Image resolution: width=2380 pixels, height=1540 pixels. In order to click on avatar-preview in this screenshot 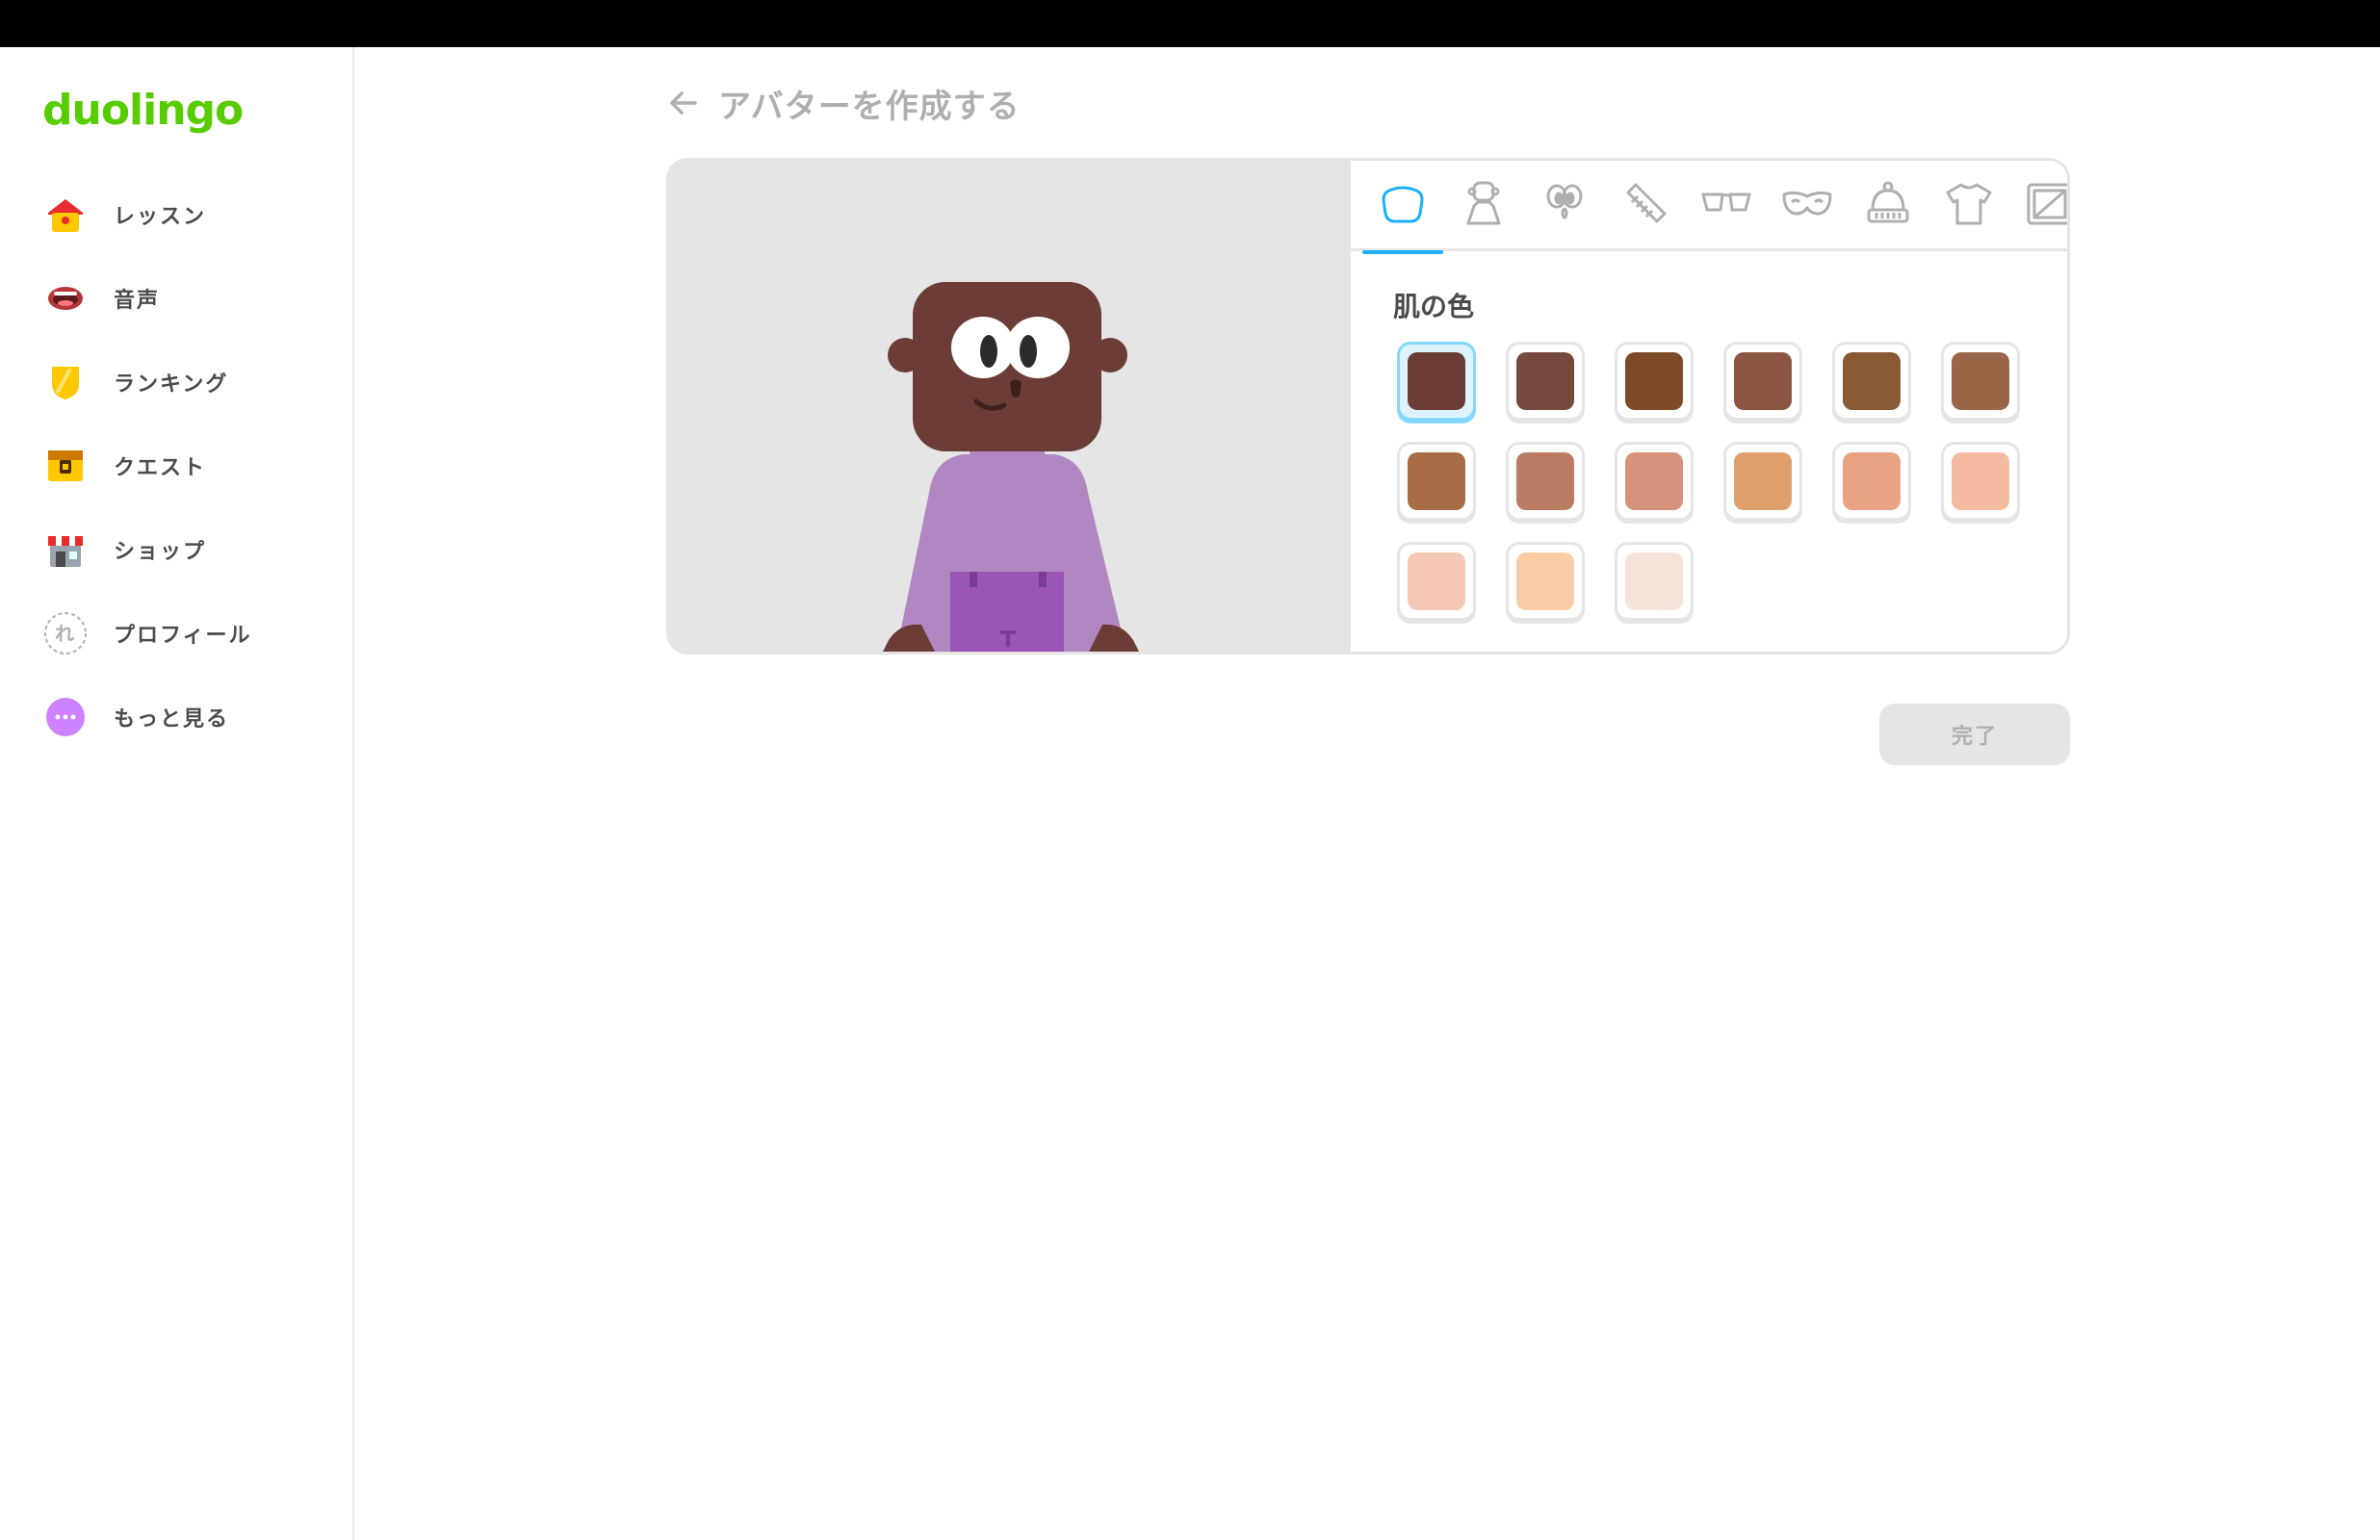, I will do `click(1010, 406)`.